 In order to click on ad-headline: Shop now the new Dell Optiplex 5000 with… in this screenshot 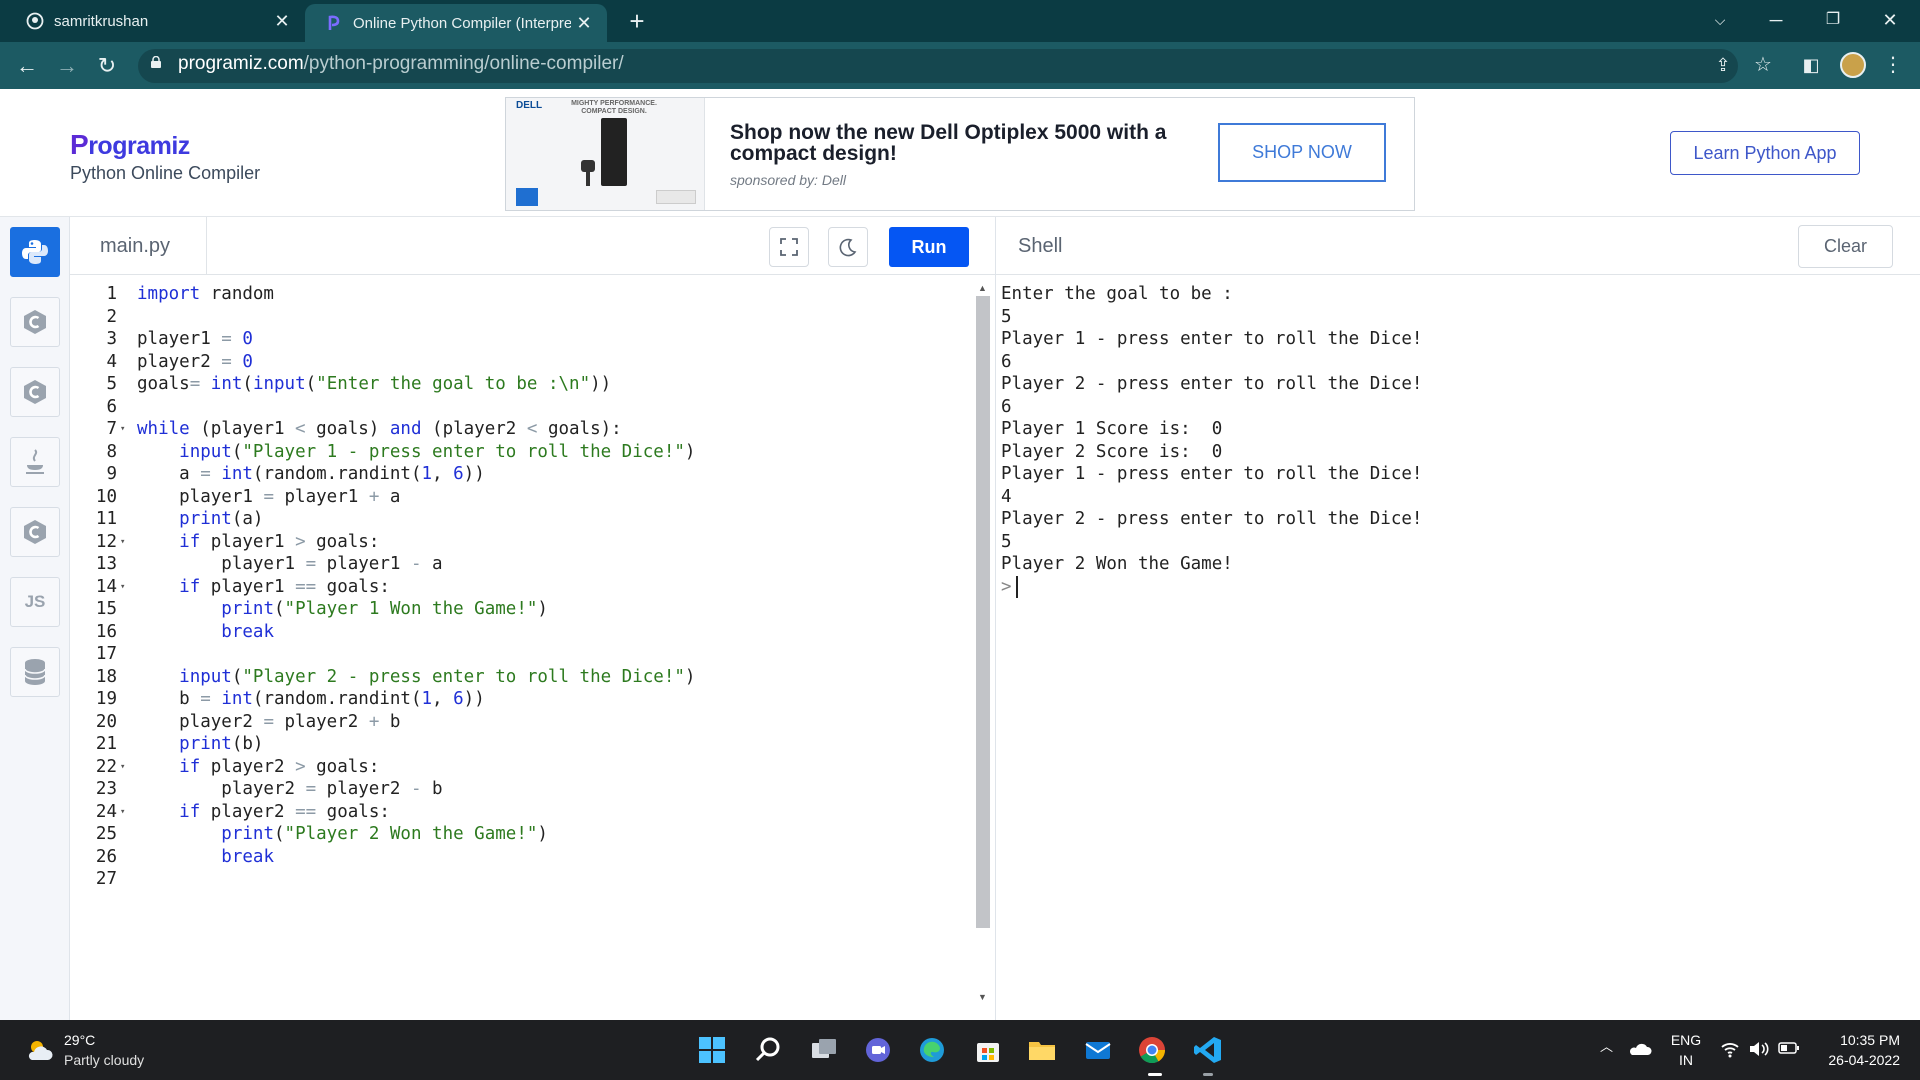, I will do `click(970, 143)`.